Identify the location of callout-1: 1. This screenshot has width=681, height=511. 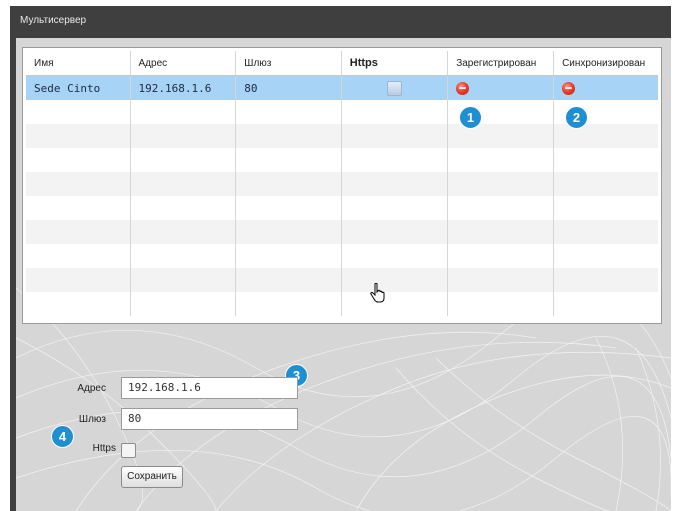
(470, 117).